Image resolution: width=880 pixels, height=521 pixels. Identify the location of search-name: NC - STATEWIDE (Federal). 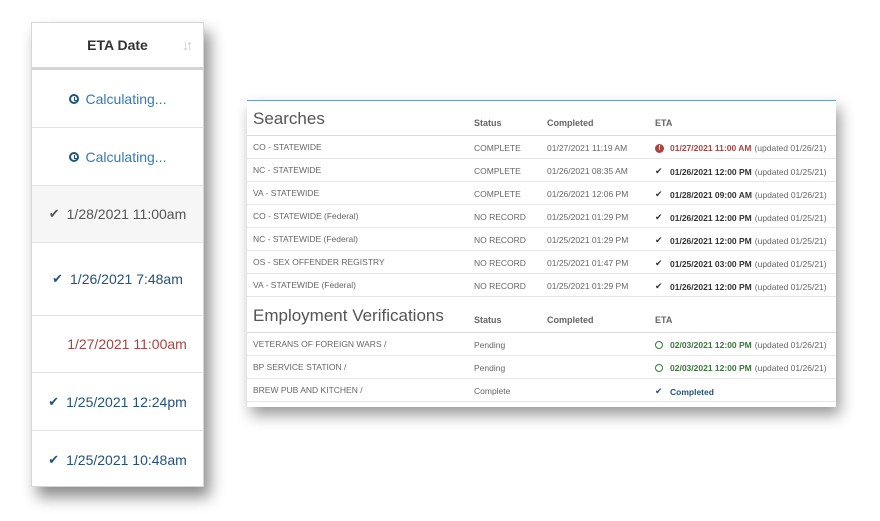
(305, 239).